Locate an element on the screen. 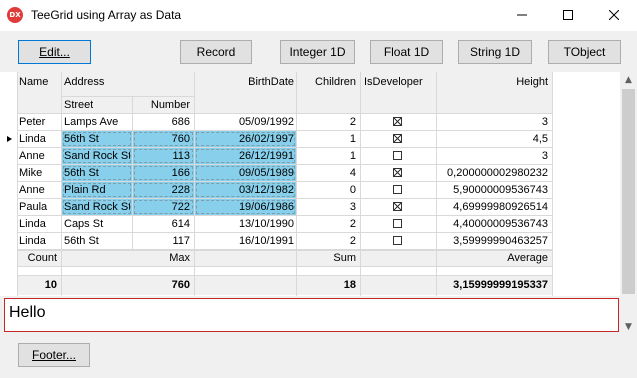 This screenshot has height=378, width=637. string-1d-button: String 1D is located at coordinates (495, 52).